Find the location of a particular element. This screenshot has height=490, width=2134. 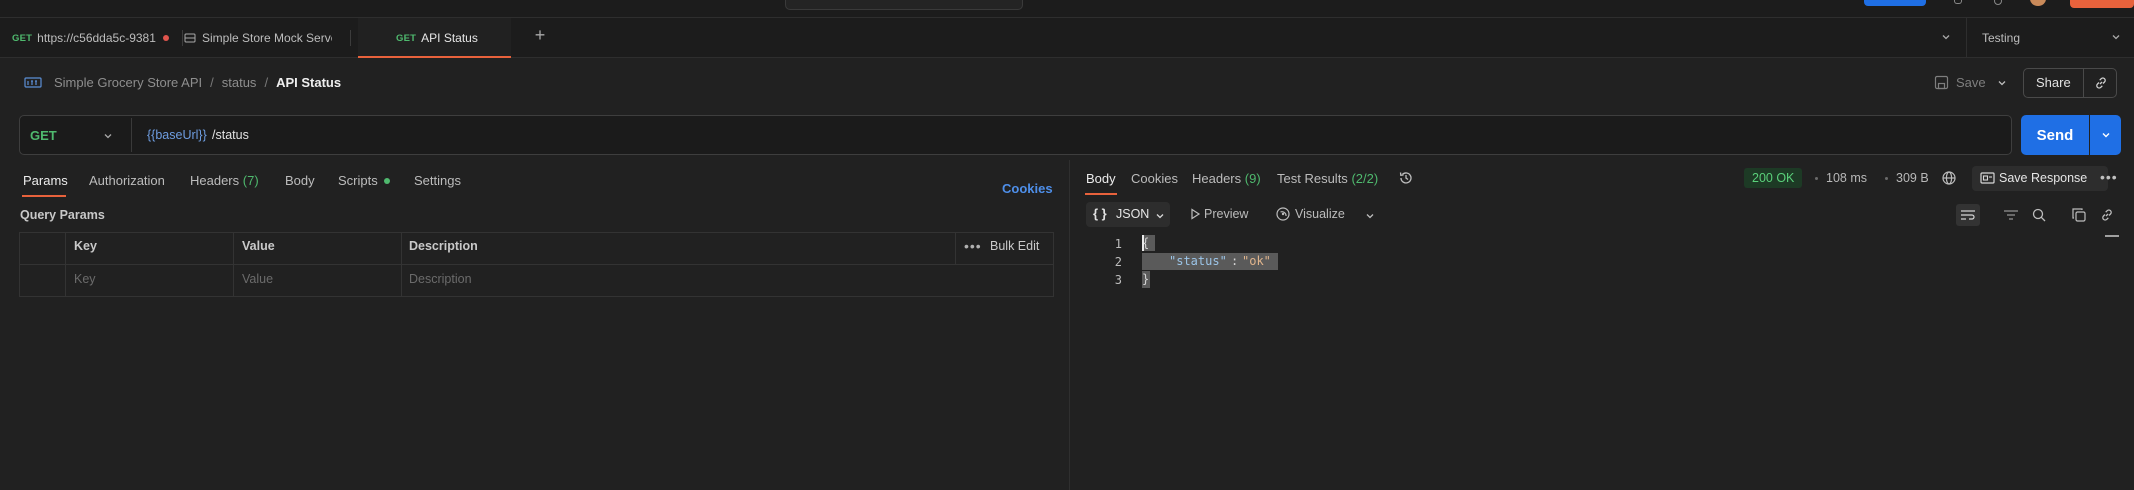

share-divider is located at coordinates (2083, 83).